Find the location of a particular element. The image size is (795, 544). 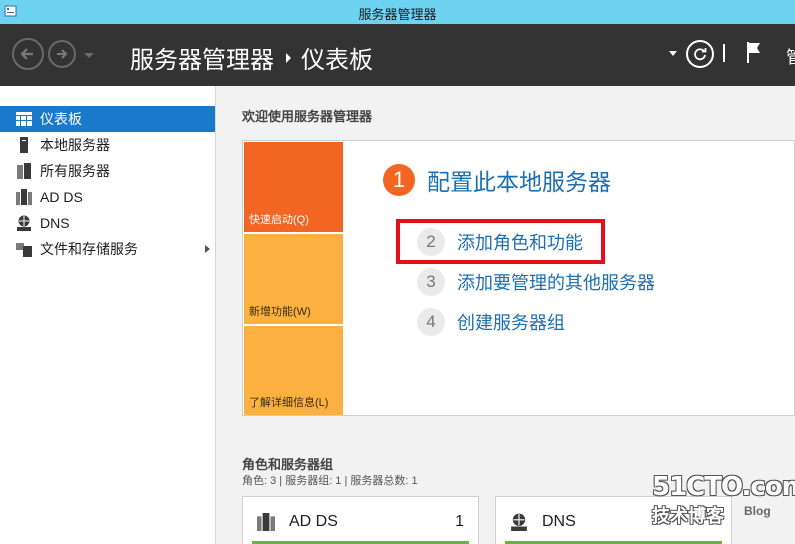

welcome-title: 欢迎使用服务器管理器 is located at coordinates (307, 116).